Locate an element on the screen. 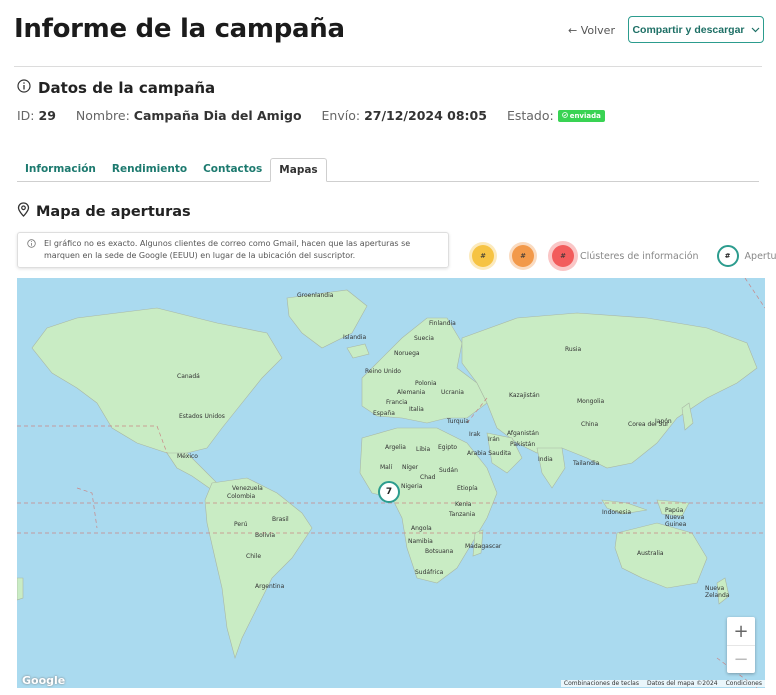  map-label: Irán is located at coordinates (494, 439).